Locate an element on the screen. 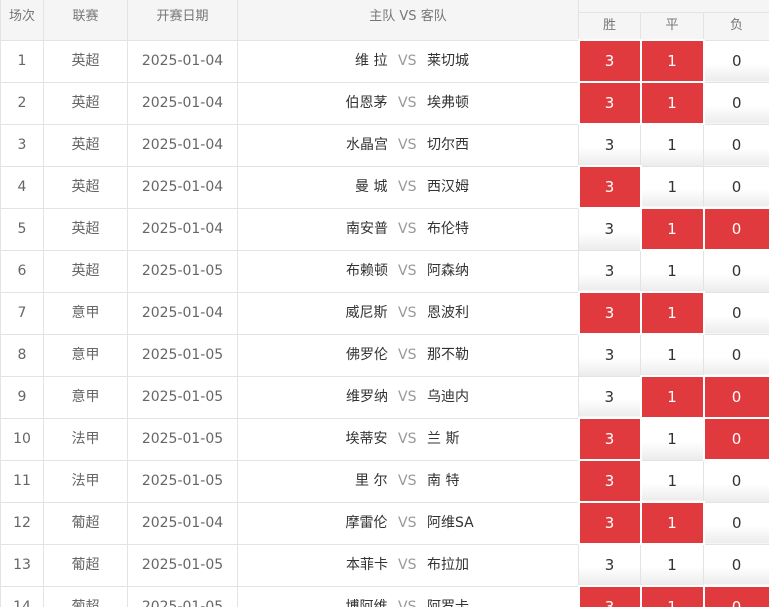 This screenshot has width=769, height=607. table-row: 6 英超 2025-01-05 布赖顿 VS 阿森纳 3 1 0 is located at coordinates (384, 271).